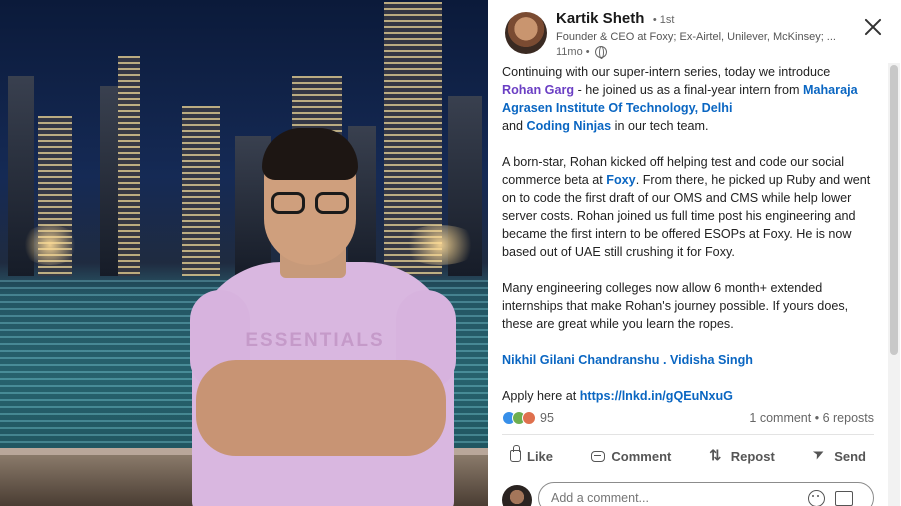 Image resolution: width=901 pixels, height=506 pixels. I want to click on globe-icon, so click(600, 52).